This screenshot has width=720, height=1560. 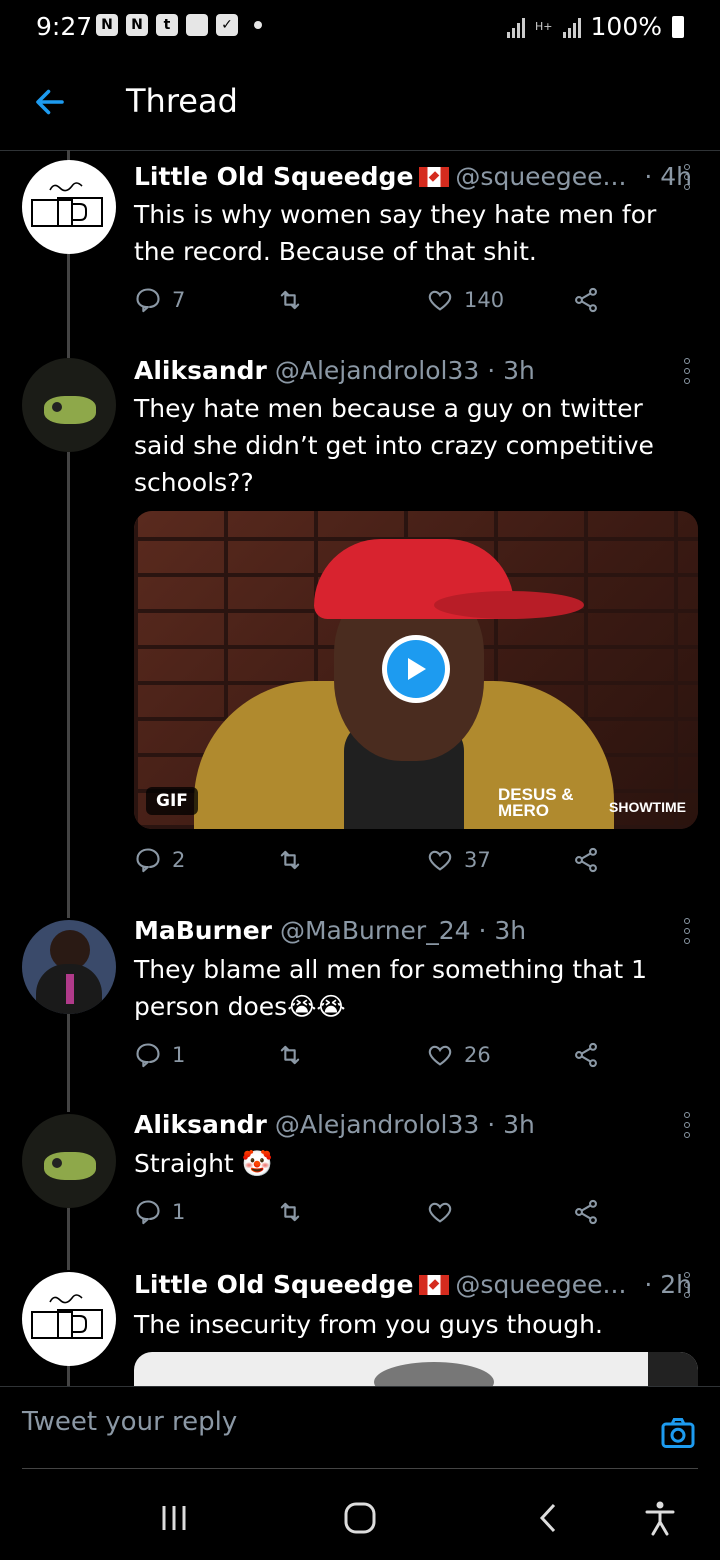 I want to click on tweet-header: Little Old Squeedge @squeegee... · 2h, so click(x=413, y=1284).